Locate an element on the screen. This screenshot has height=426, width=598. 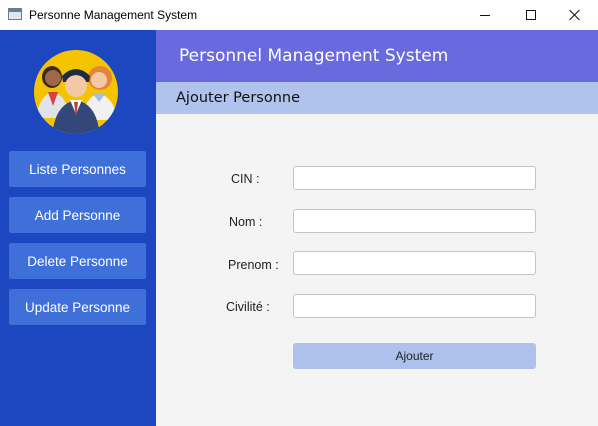
page-title: Personnel Management System is located at coordinates (314, 56).